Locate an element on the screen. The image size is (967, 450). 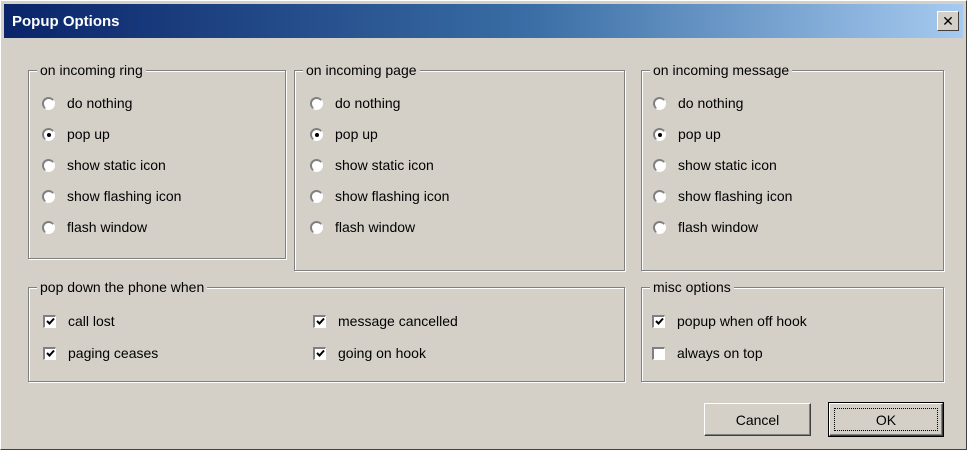
message-option-show-flashing-icon: show flashing icon is located at coordinates (722, 196).